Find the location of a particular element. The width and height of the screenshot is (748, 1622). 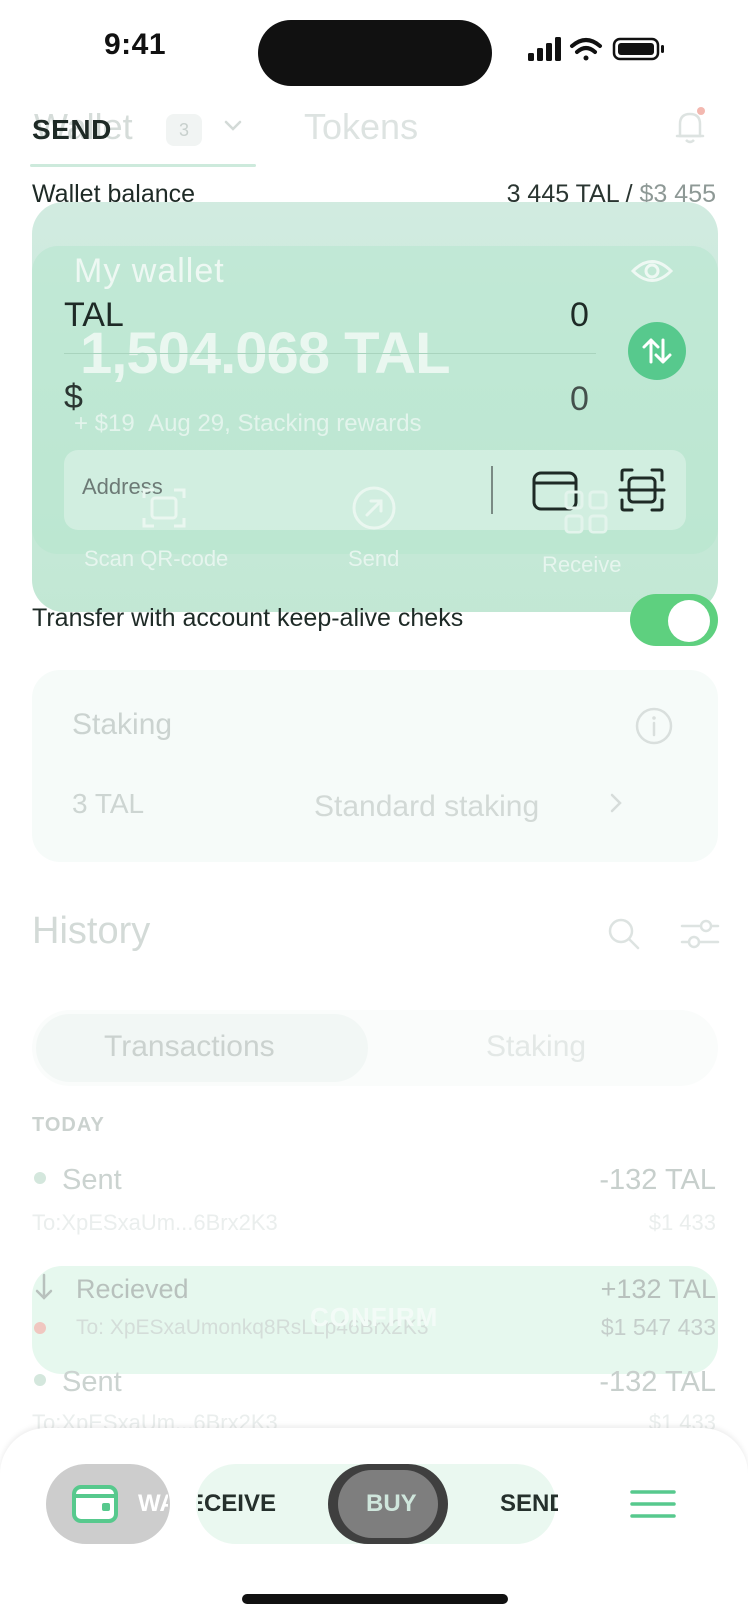

rewards-text: Aug 29, Stacking rewards is located at coordinates (285, 423).